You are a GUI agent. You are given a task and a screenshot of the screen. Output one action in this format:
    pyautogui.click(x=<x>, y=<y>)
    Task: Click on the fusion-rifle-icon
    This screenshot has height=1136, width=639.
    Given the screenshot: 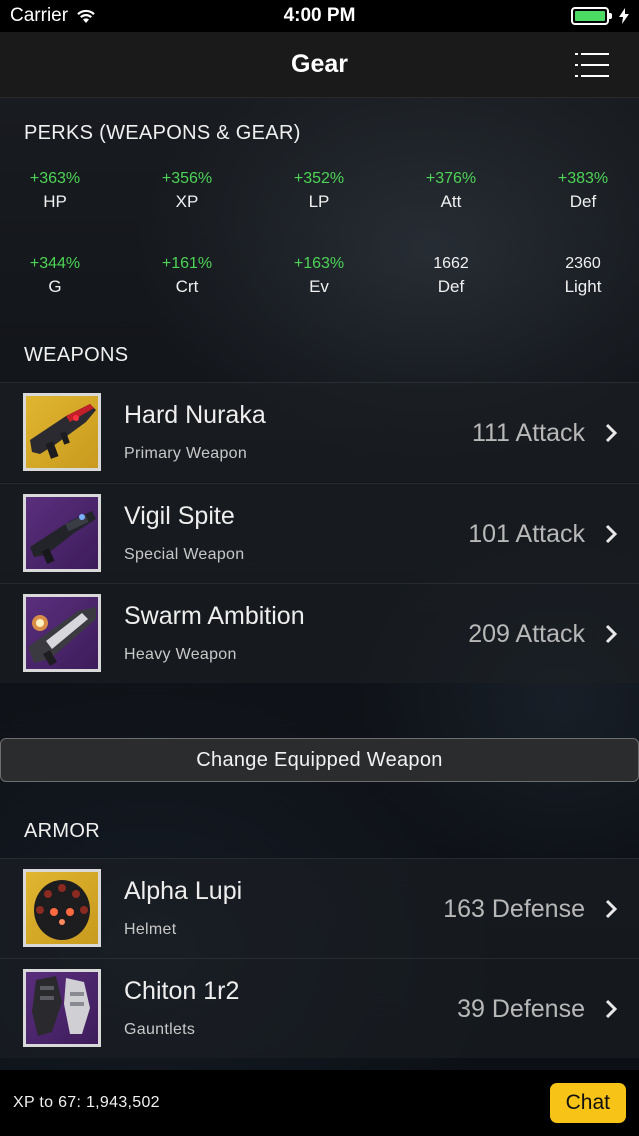 What is the action you would take?
    pyautogui.click(x=62, y=533)
    